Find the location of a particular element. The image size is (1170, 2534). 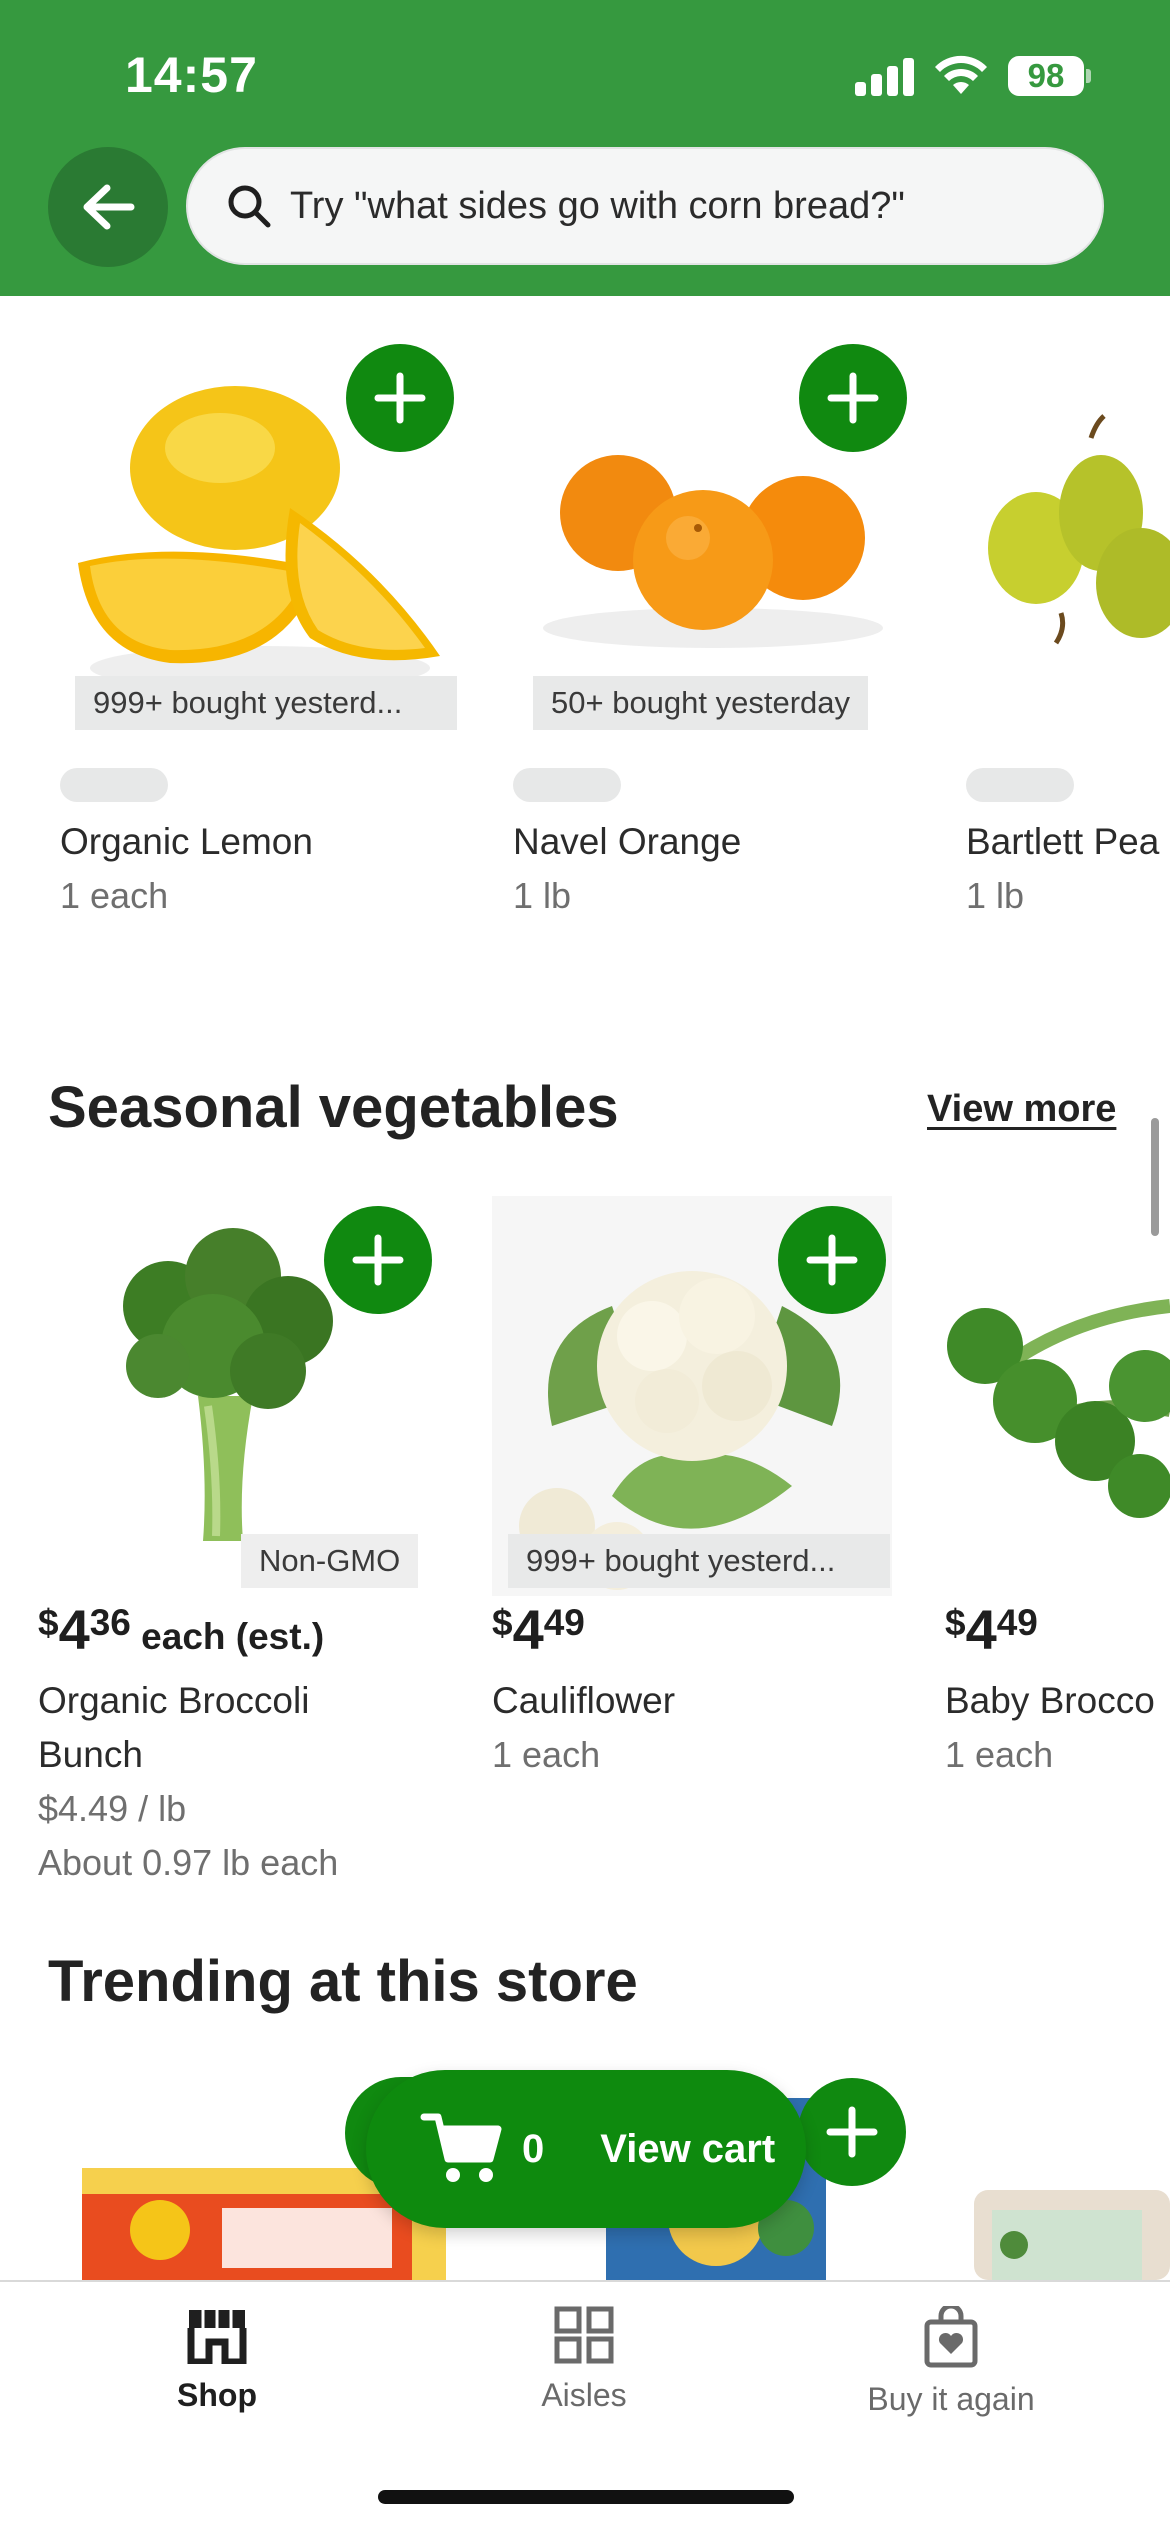

arrow-left-icon is located at coordinates (109, 207).